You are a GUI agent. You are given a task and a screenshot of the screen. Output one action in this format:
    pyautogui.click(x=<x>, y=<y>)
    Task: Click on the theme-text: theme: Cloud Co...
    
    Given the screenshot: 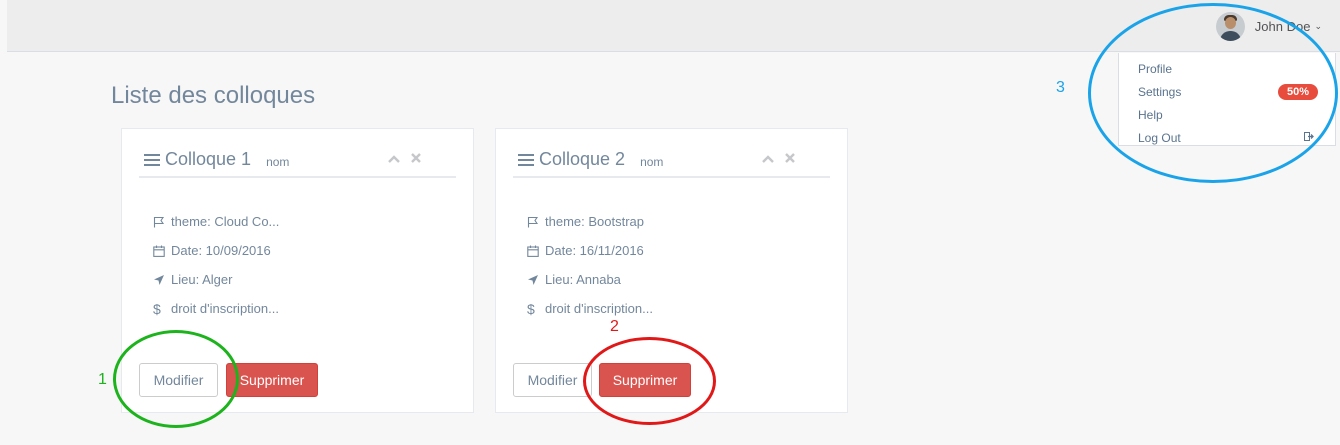 What is the action you would take?
    pyautogui.click(x=225, y=221)
    